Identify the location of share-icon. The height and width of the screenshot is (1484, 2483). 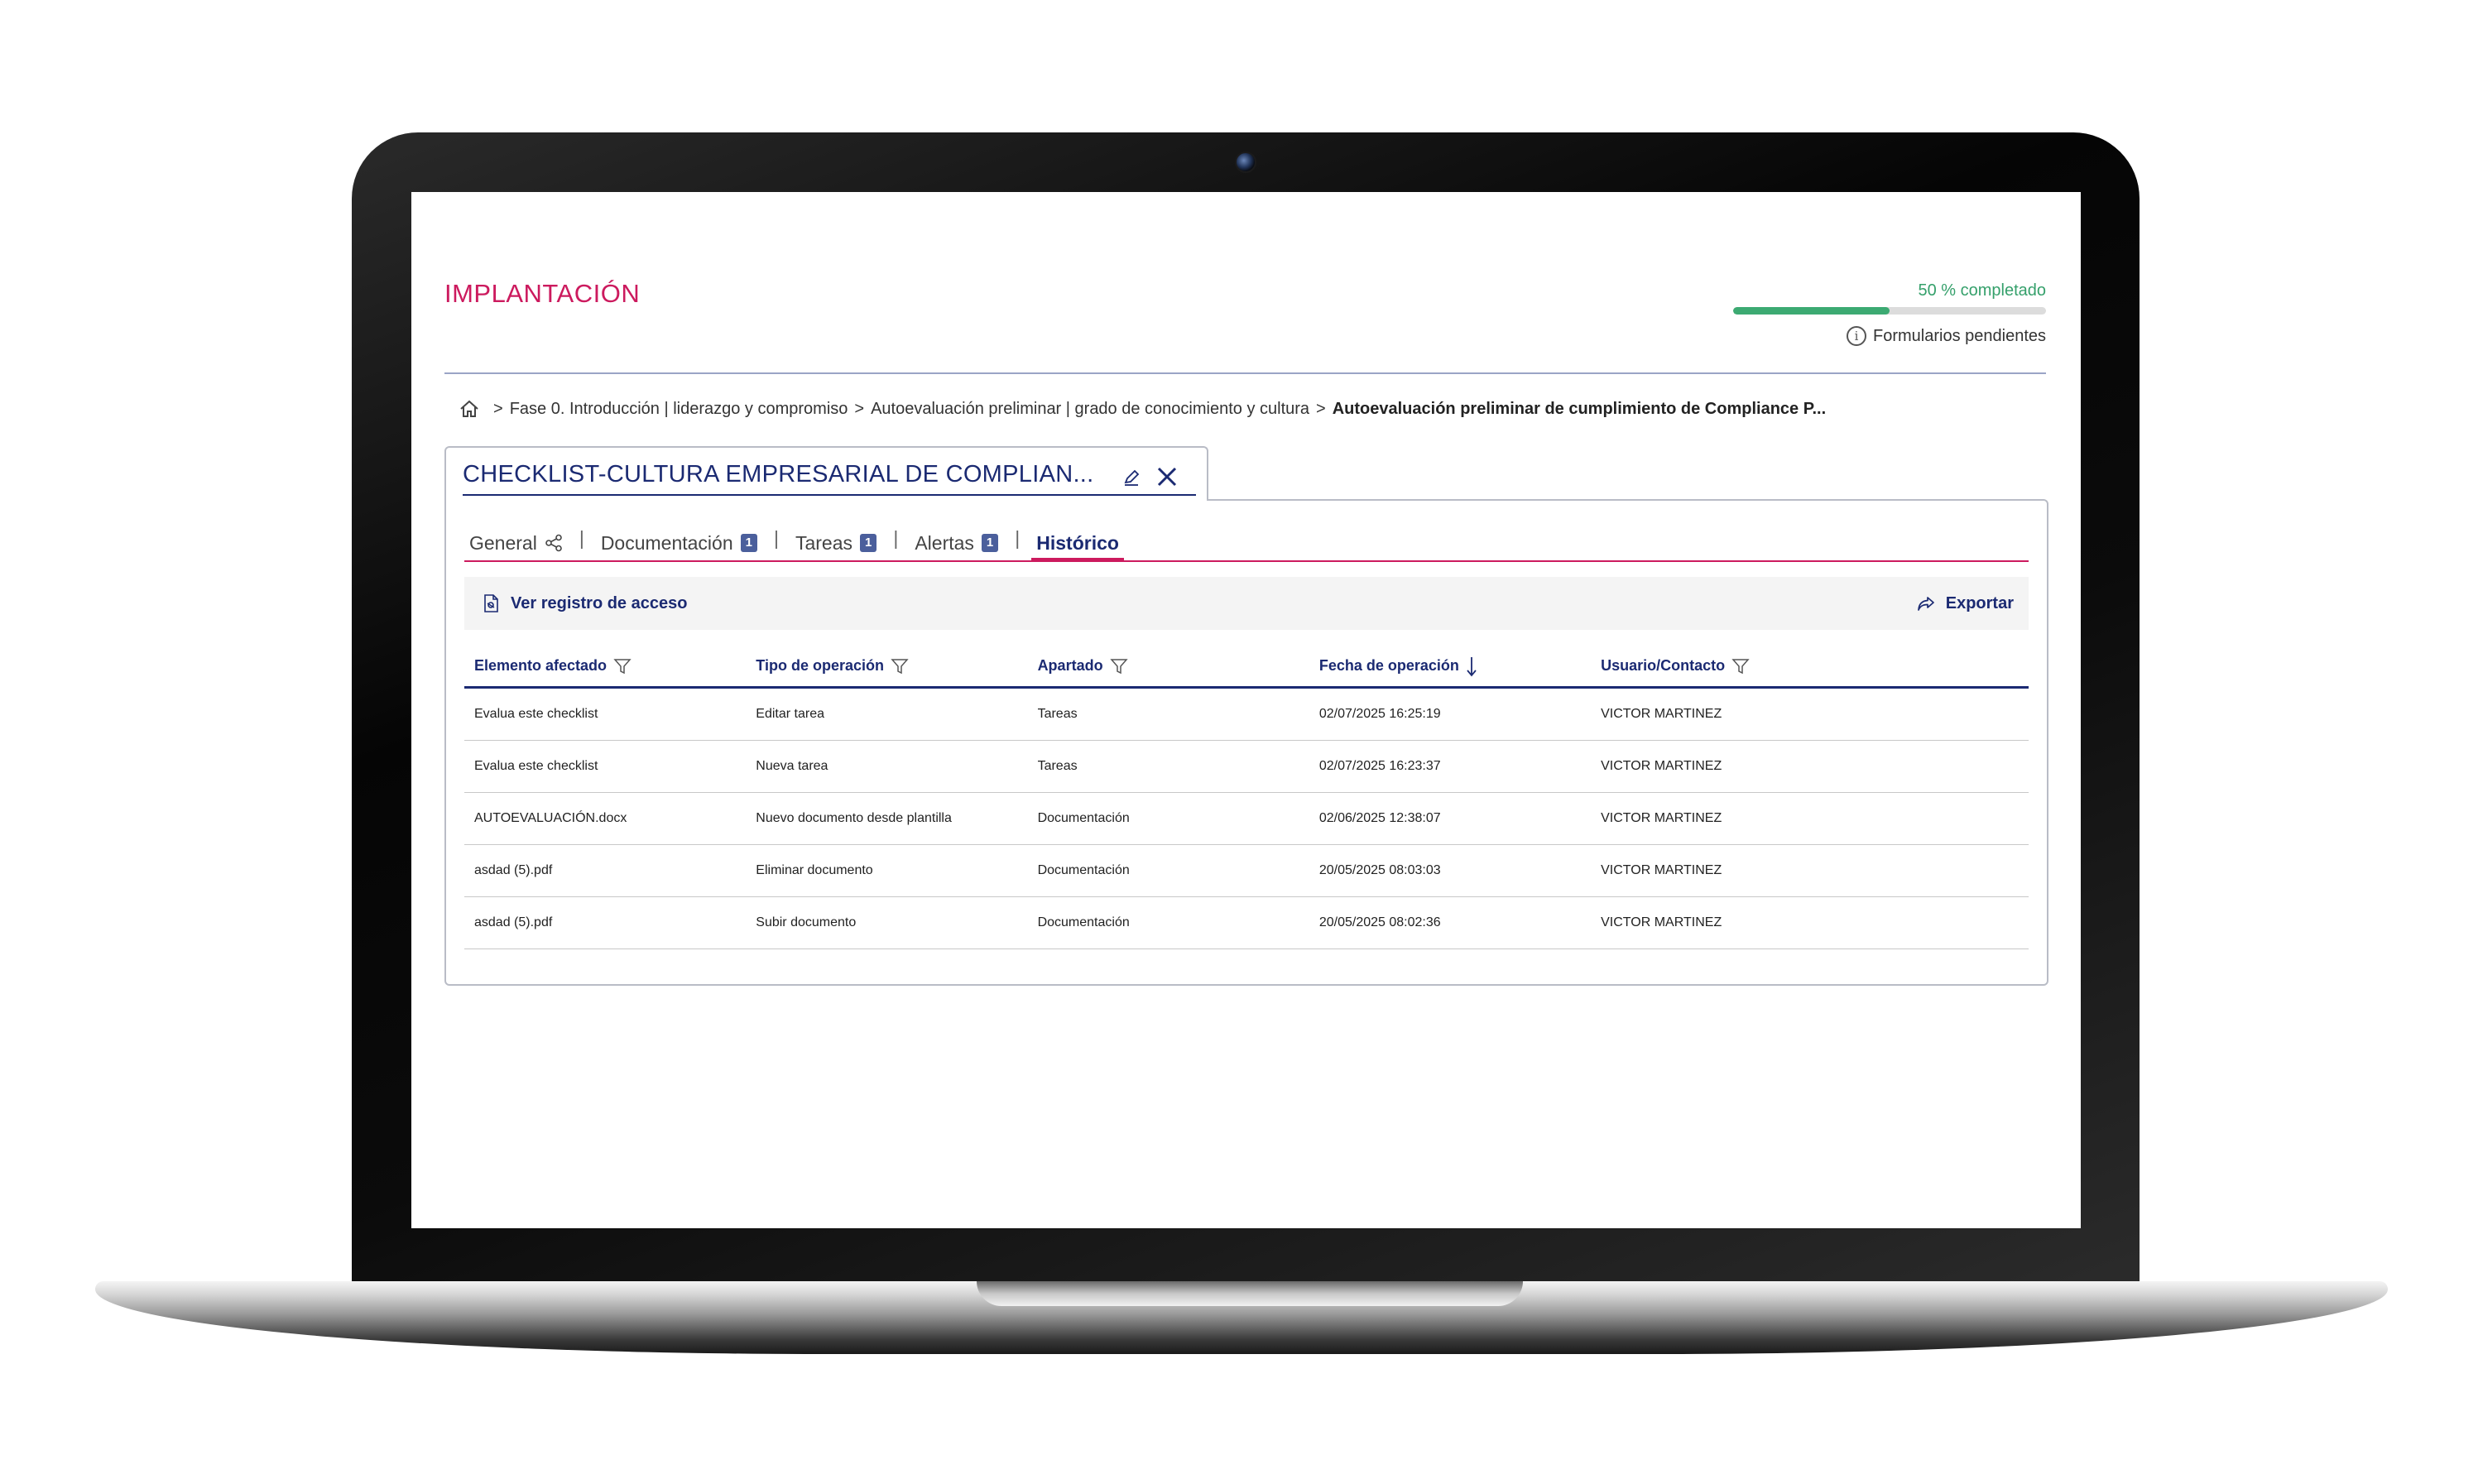
(553, 543).